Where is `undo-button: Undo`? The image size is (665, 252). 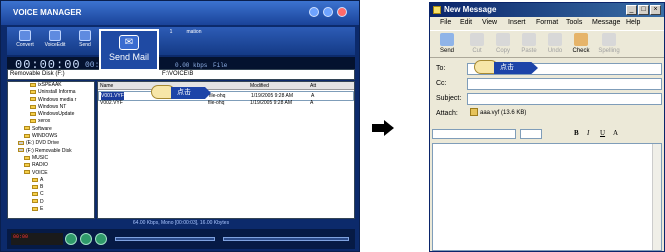
undo-button: Undo is located at coordinates (555, 43).